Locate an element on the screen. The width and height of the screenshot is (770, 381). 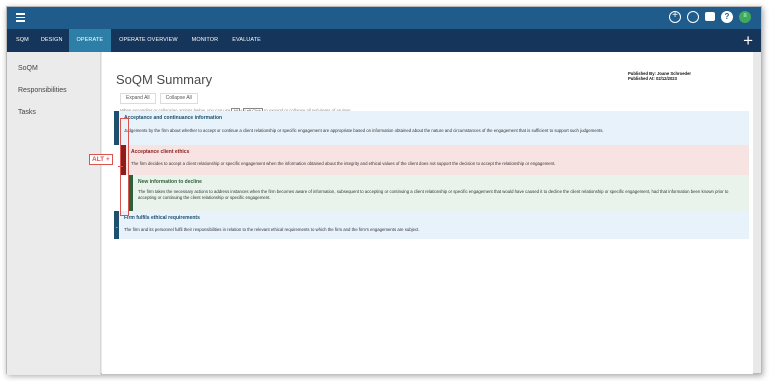
tab-sqm: SQM is located at coordinates (24, 40).